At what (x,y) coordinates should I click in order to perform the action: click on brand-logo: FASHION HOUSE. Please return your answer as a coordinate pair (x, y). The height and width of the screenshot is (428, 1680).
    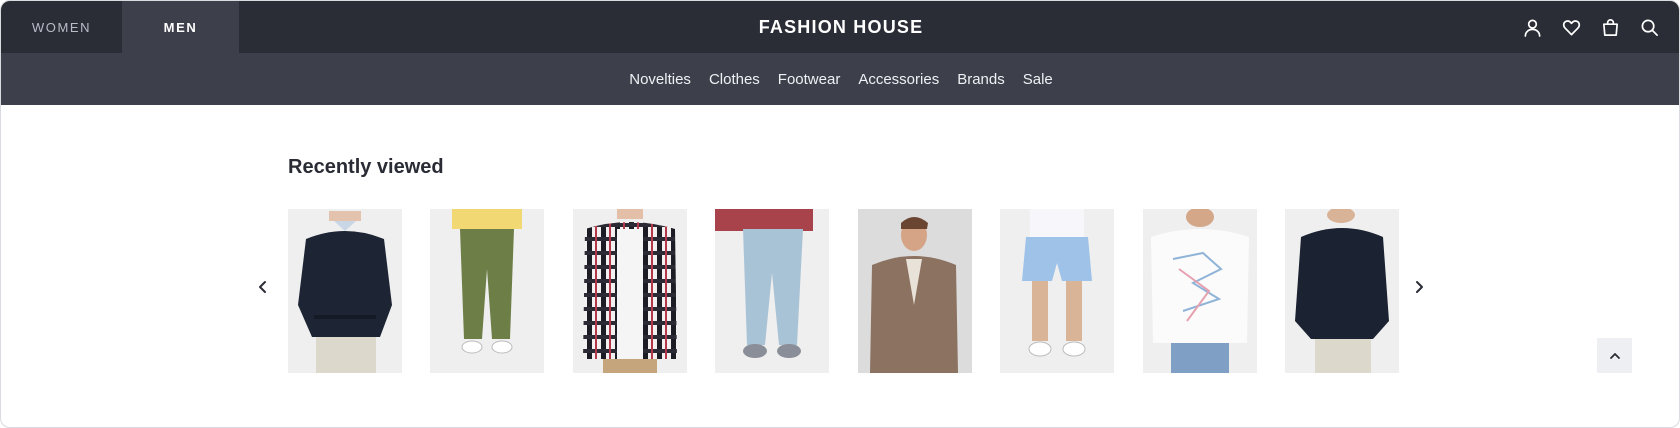
    Looking at the image, I should click on (841, 27).